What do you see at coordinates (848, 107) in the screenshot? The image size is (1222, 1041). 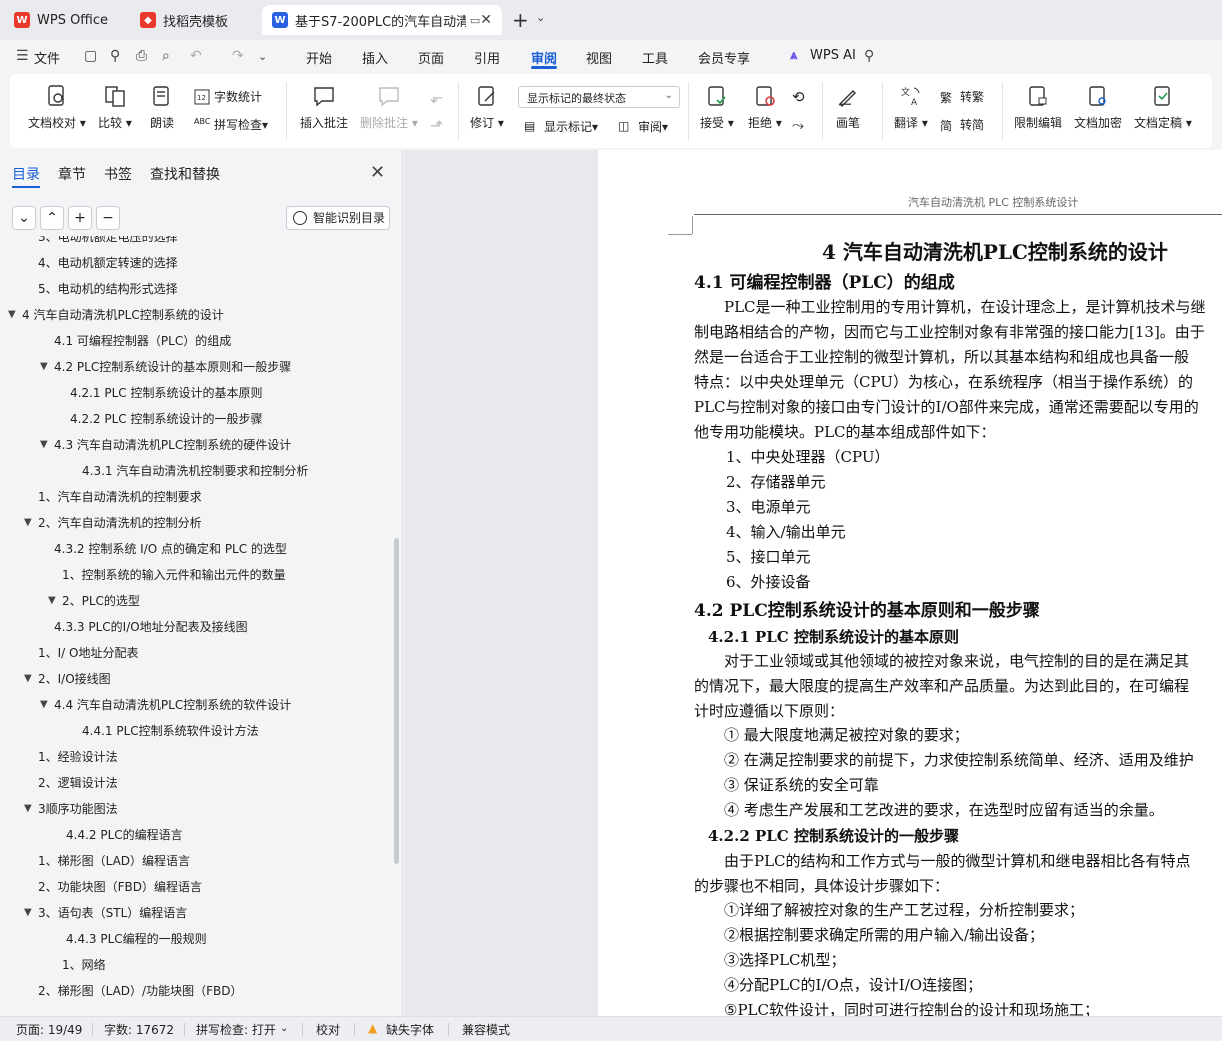 I see `pen-button: 画笔` at bounding box center [848, 107].